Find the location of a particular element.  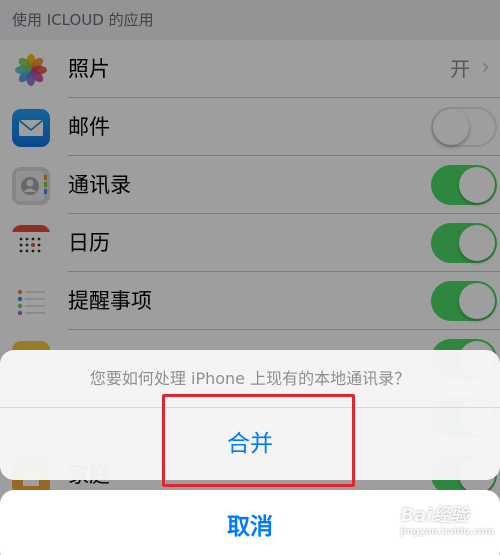

watermark: Bai经验 jingyan.baidu.com is located at coordinates (447, 519).